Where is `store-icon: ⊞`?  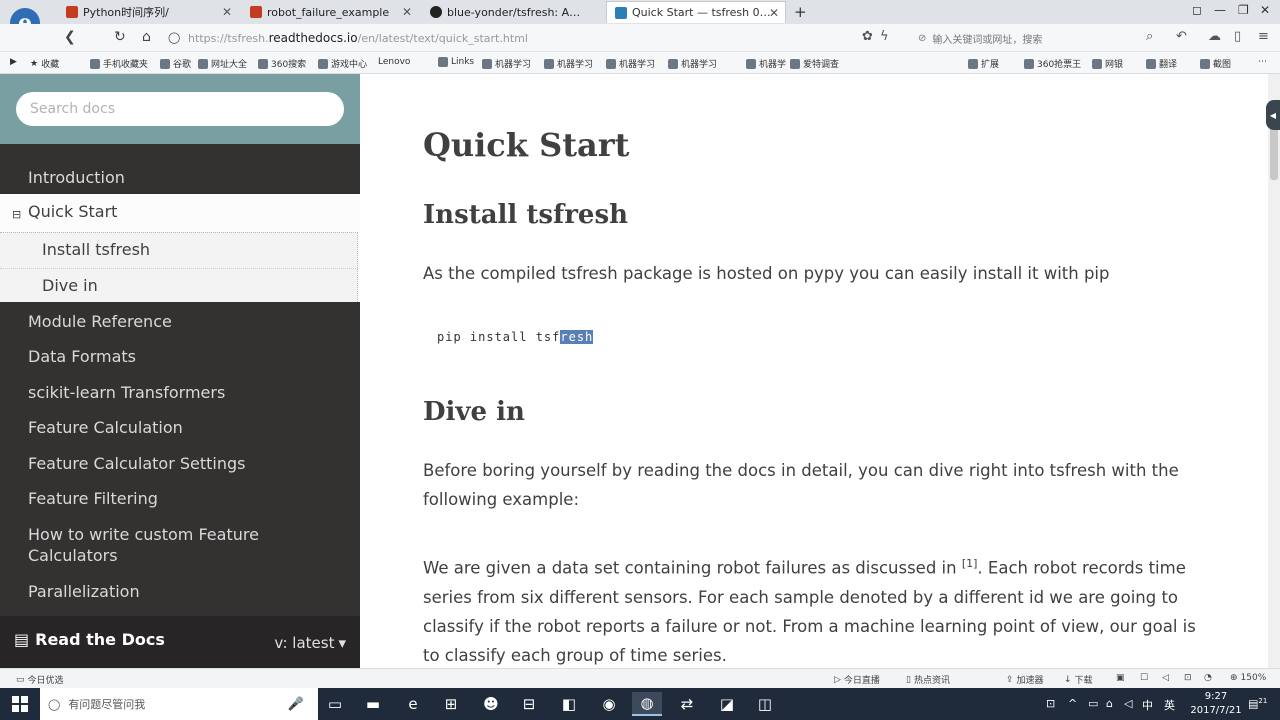
store-icon: ⊞ is located at coordinates (451, 704).